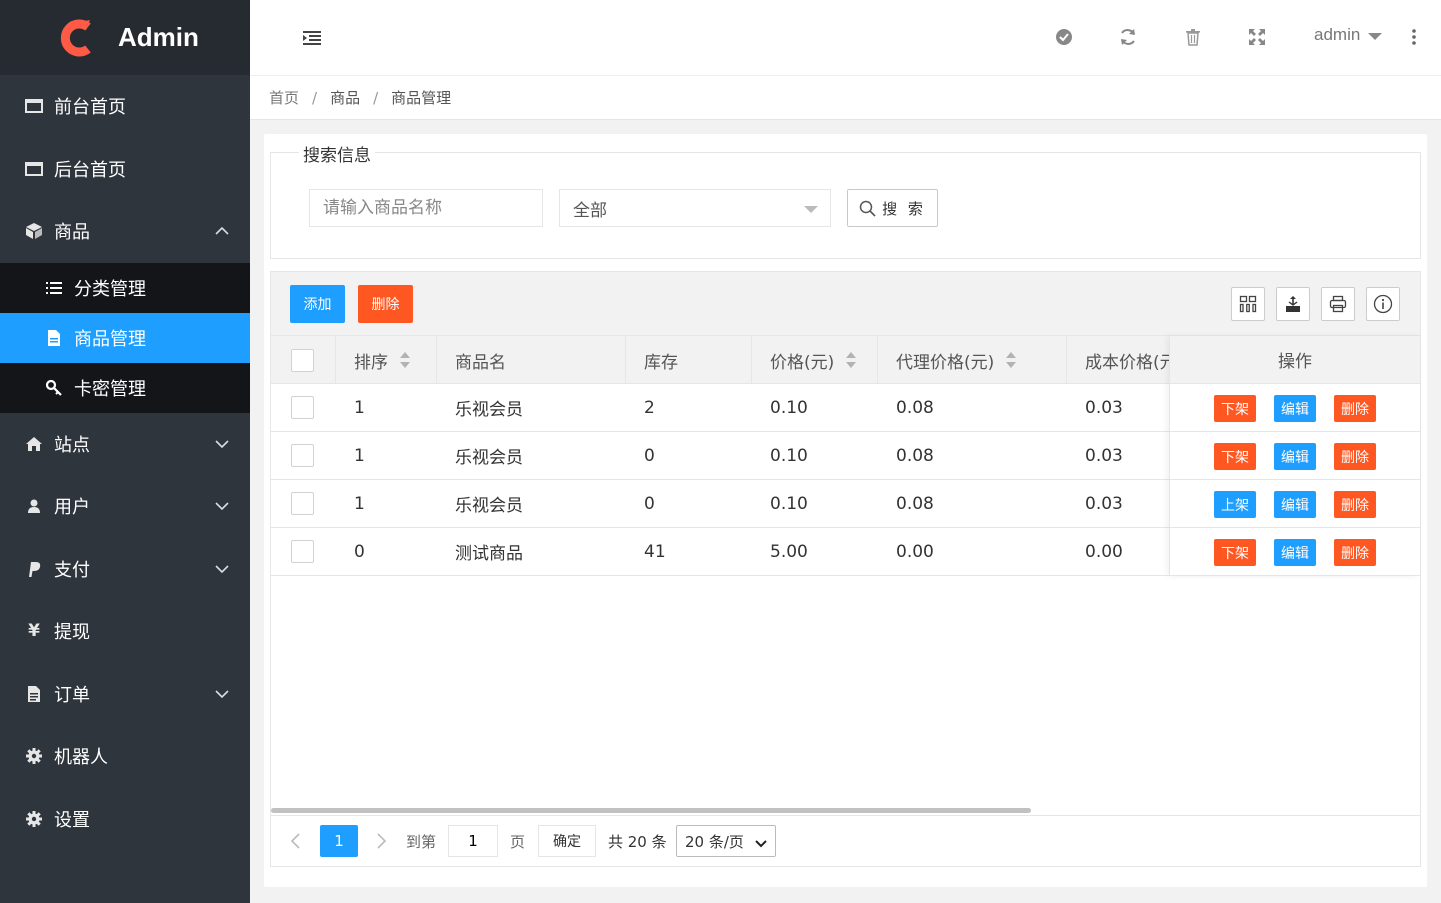  What do you see at coordinates (54, 288) in the screenshot?
I see `list-icon` at bounding box center [54, 288].